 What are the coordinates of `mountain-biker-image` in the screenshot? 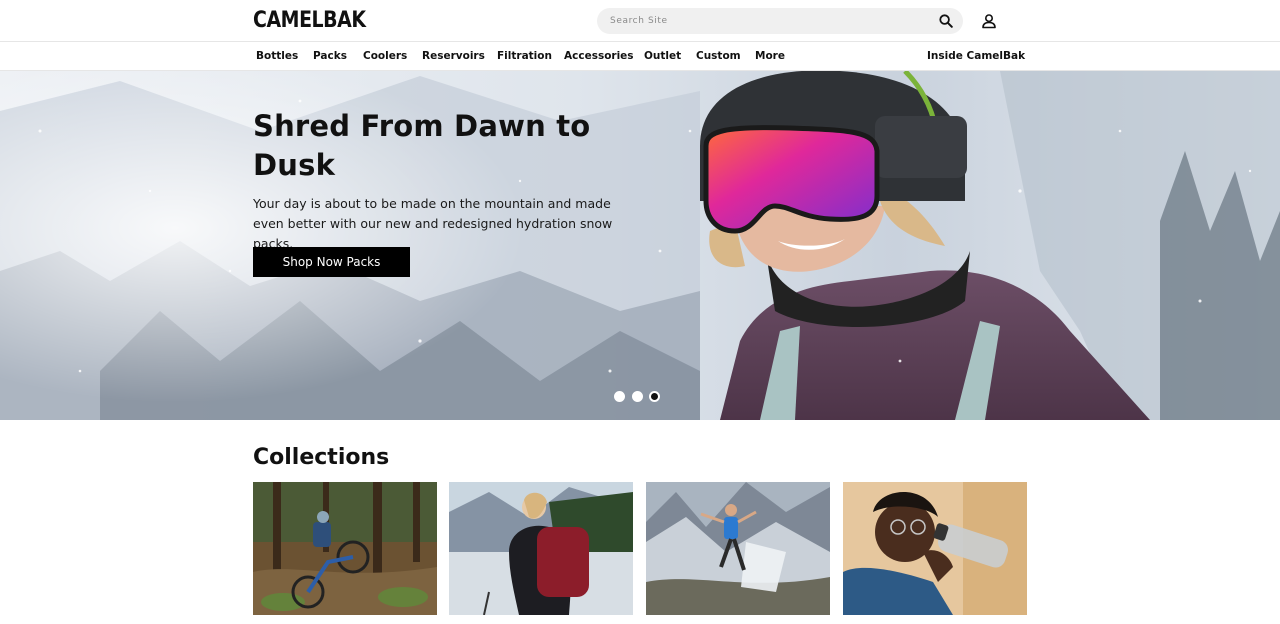 It's located at (345, 548).